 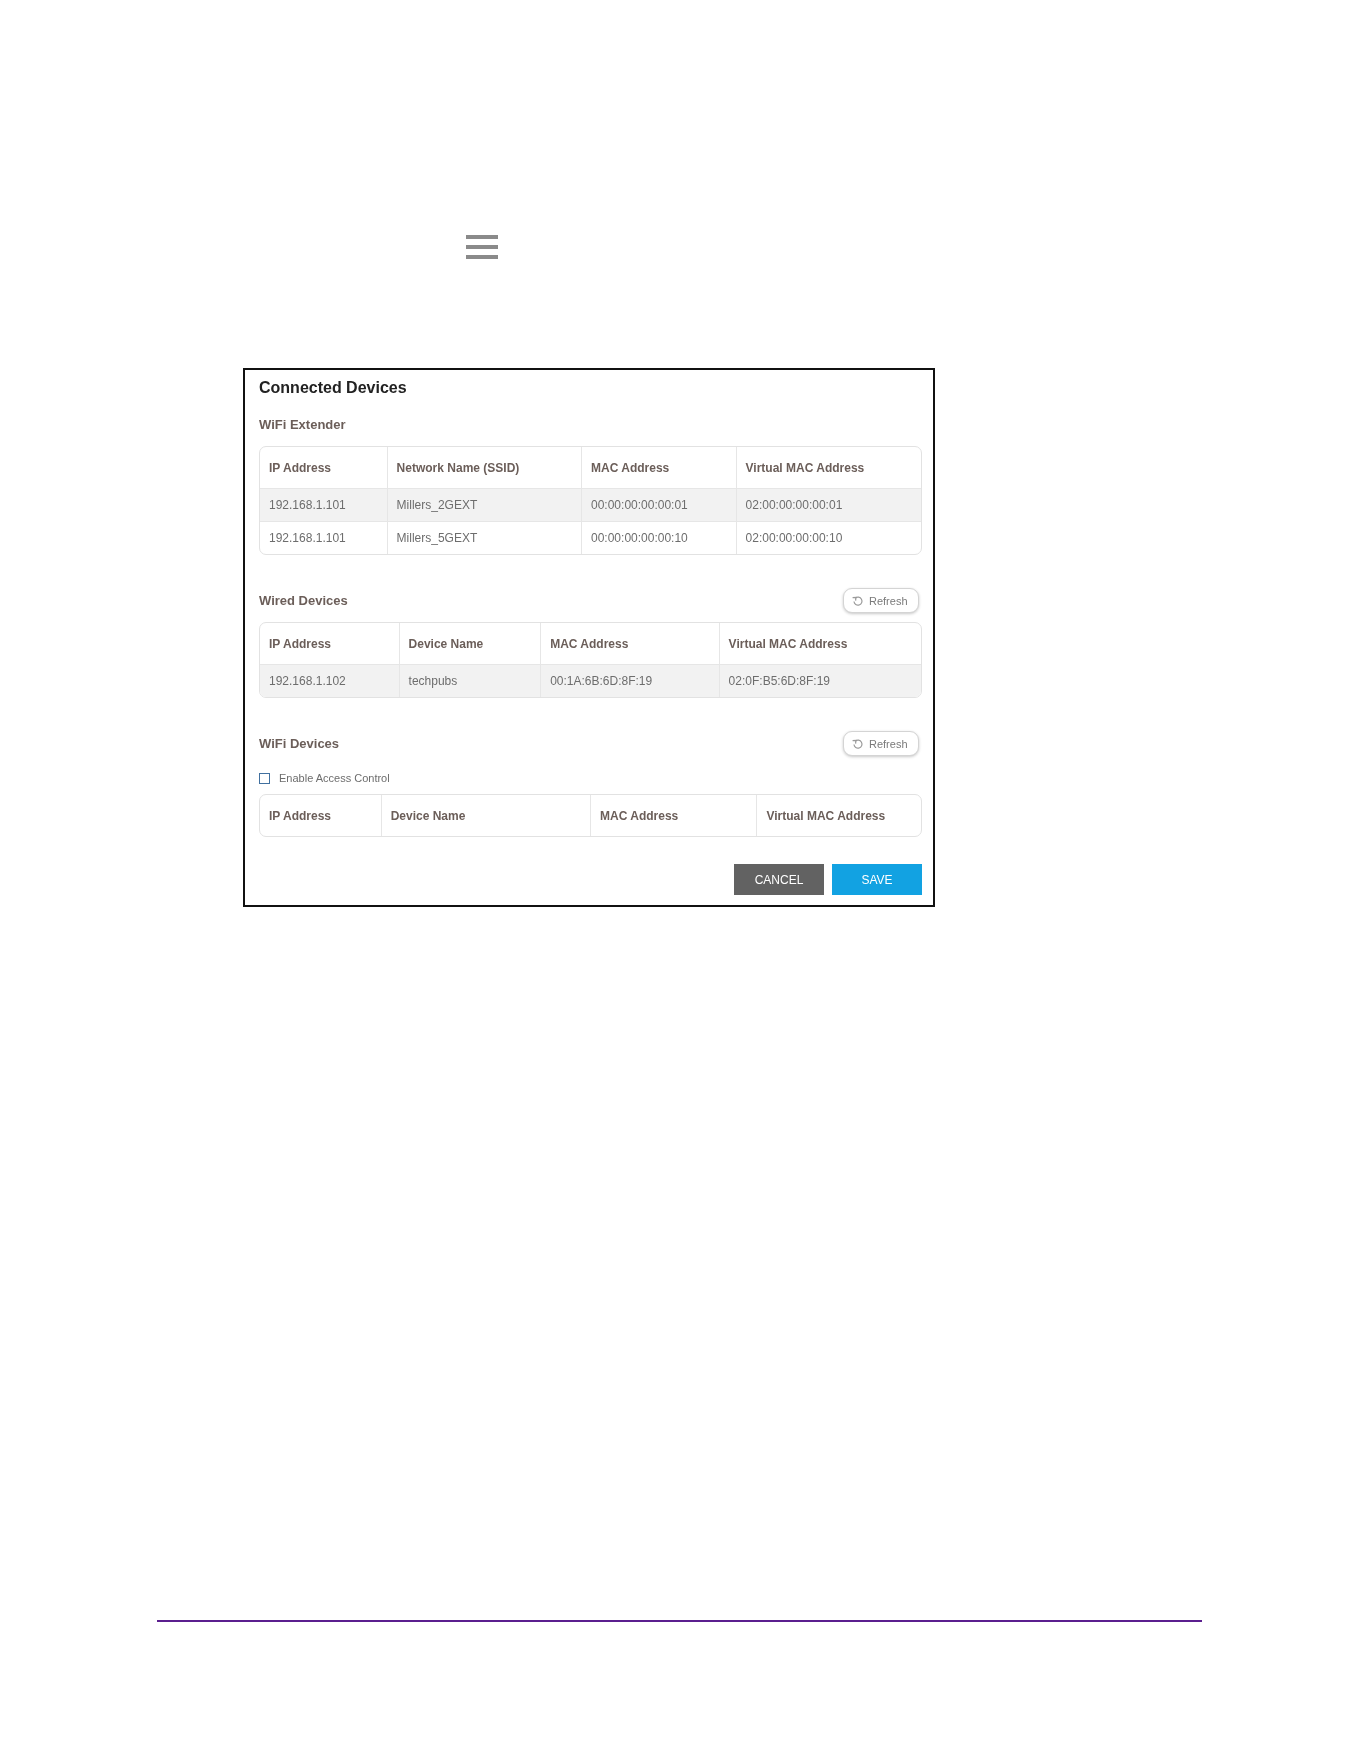 What do you see at coordinates (673, 815) in the screenshot?
I see `column-header: MAC Address` at bounding box center [673, 815].